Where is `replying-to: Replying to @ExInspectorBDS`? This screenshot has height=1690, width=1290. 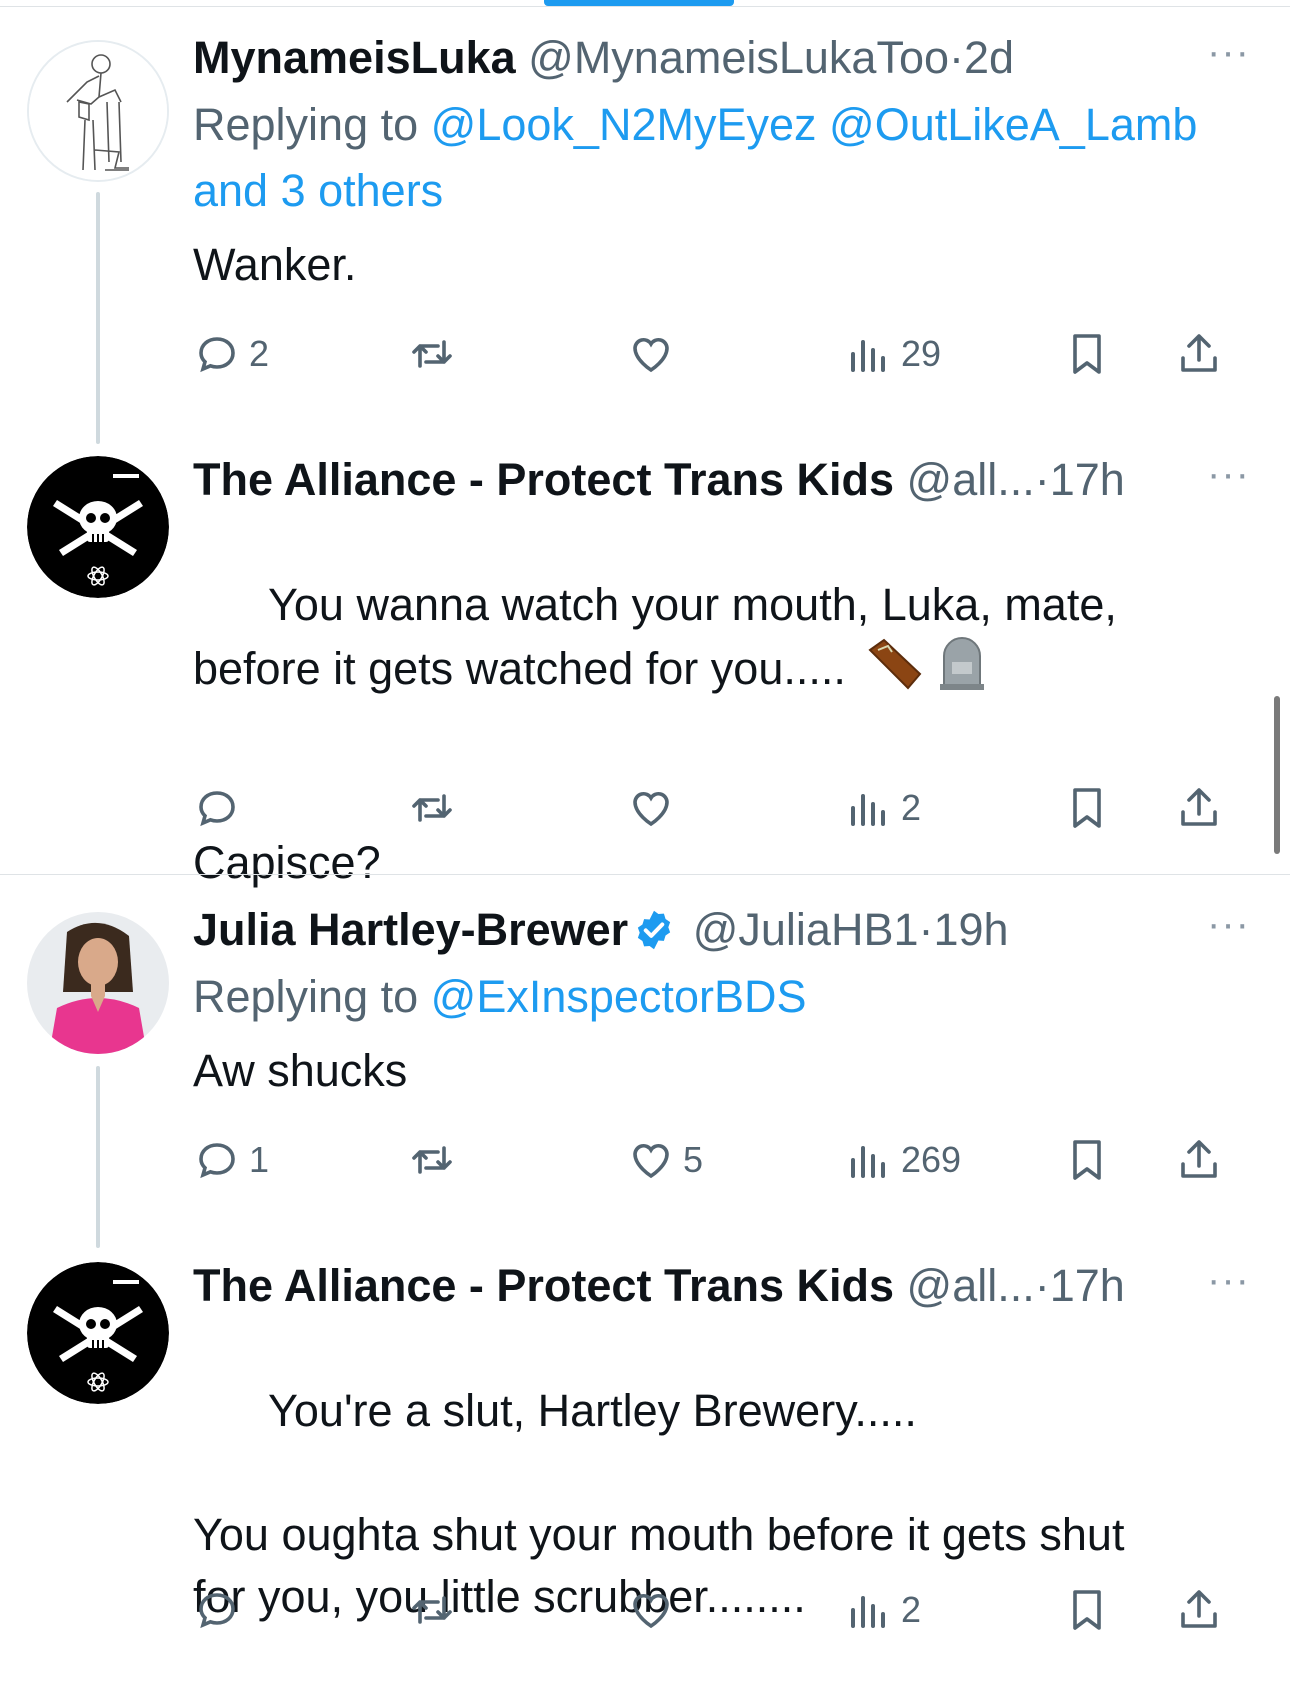 replying-to: Replying to @ExInspectorBDS is located at coordinates (721, 997).